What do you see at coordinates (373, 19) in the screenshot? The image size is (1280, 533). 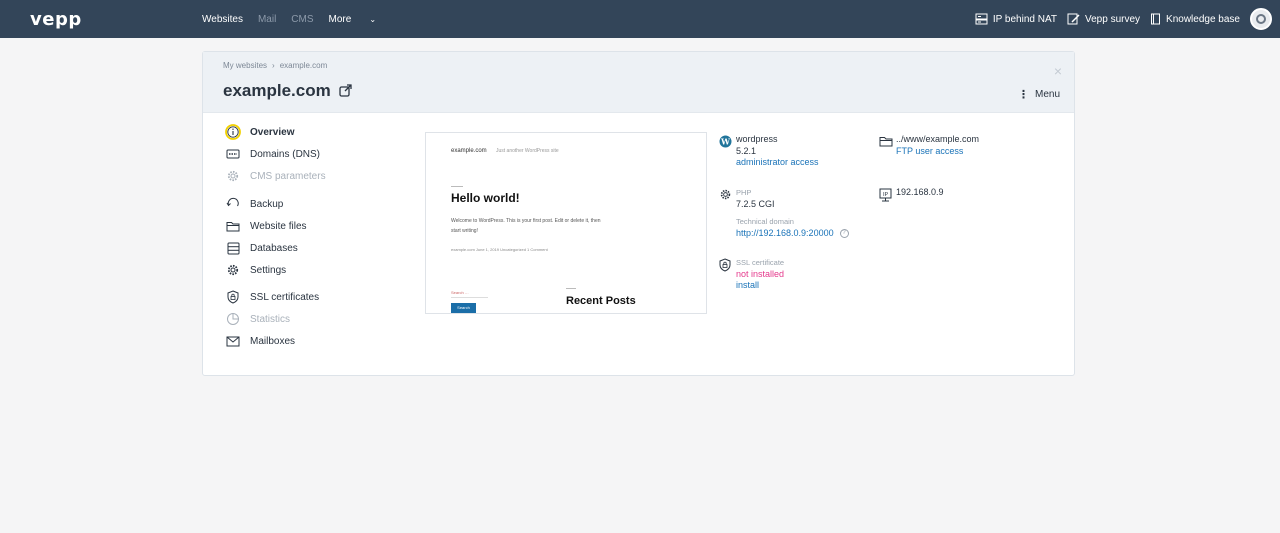 I see `chevron-down-icon: ⌄` at bounding box center [373, 19].